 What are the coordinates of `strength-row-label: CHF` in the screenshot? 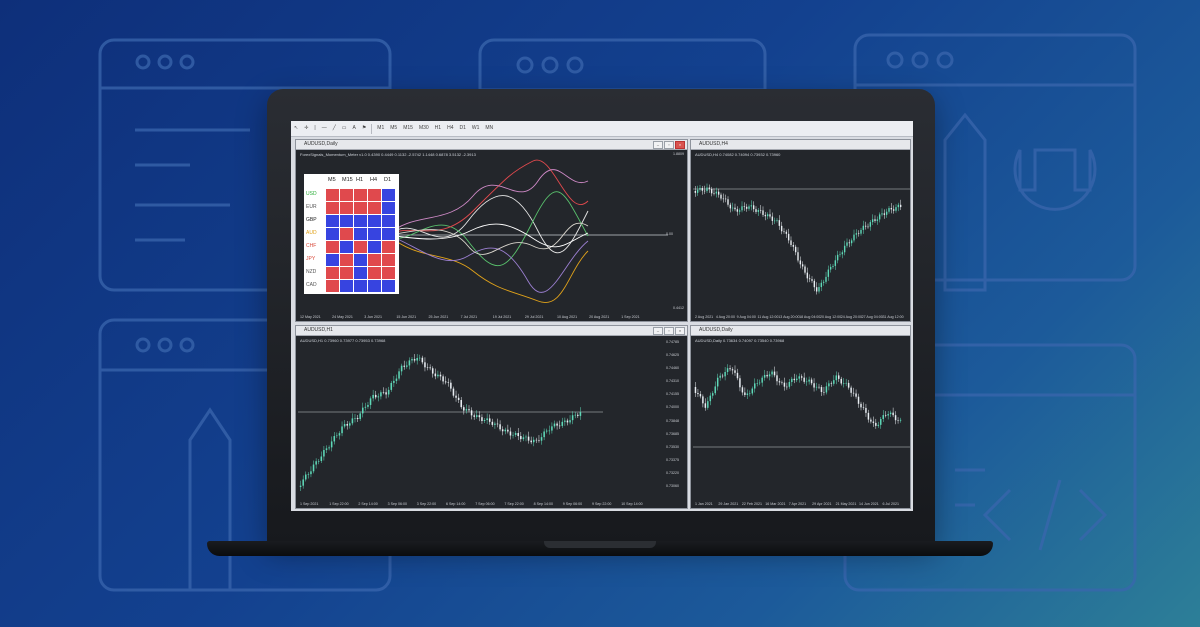 It's located at (311, 246).